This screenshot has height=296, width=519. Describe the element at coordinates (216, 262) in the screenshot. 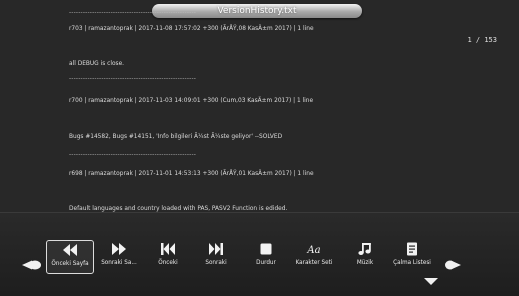

I see `next-label: Sonraki` at that location.